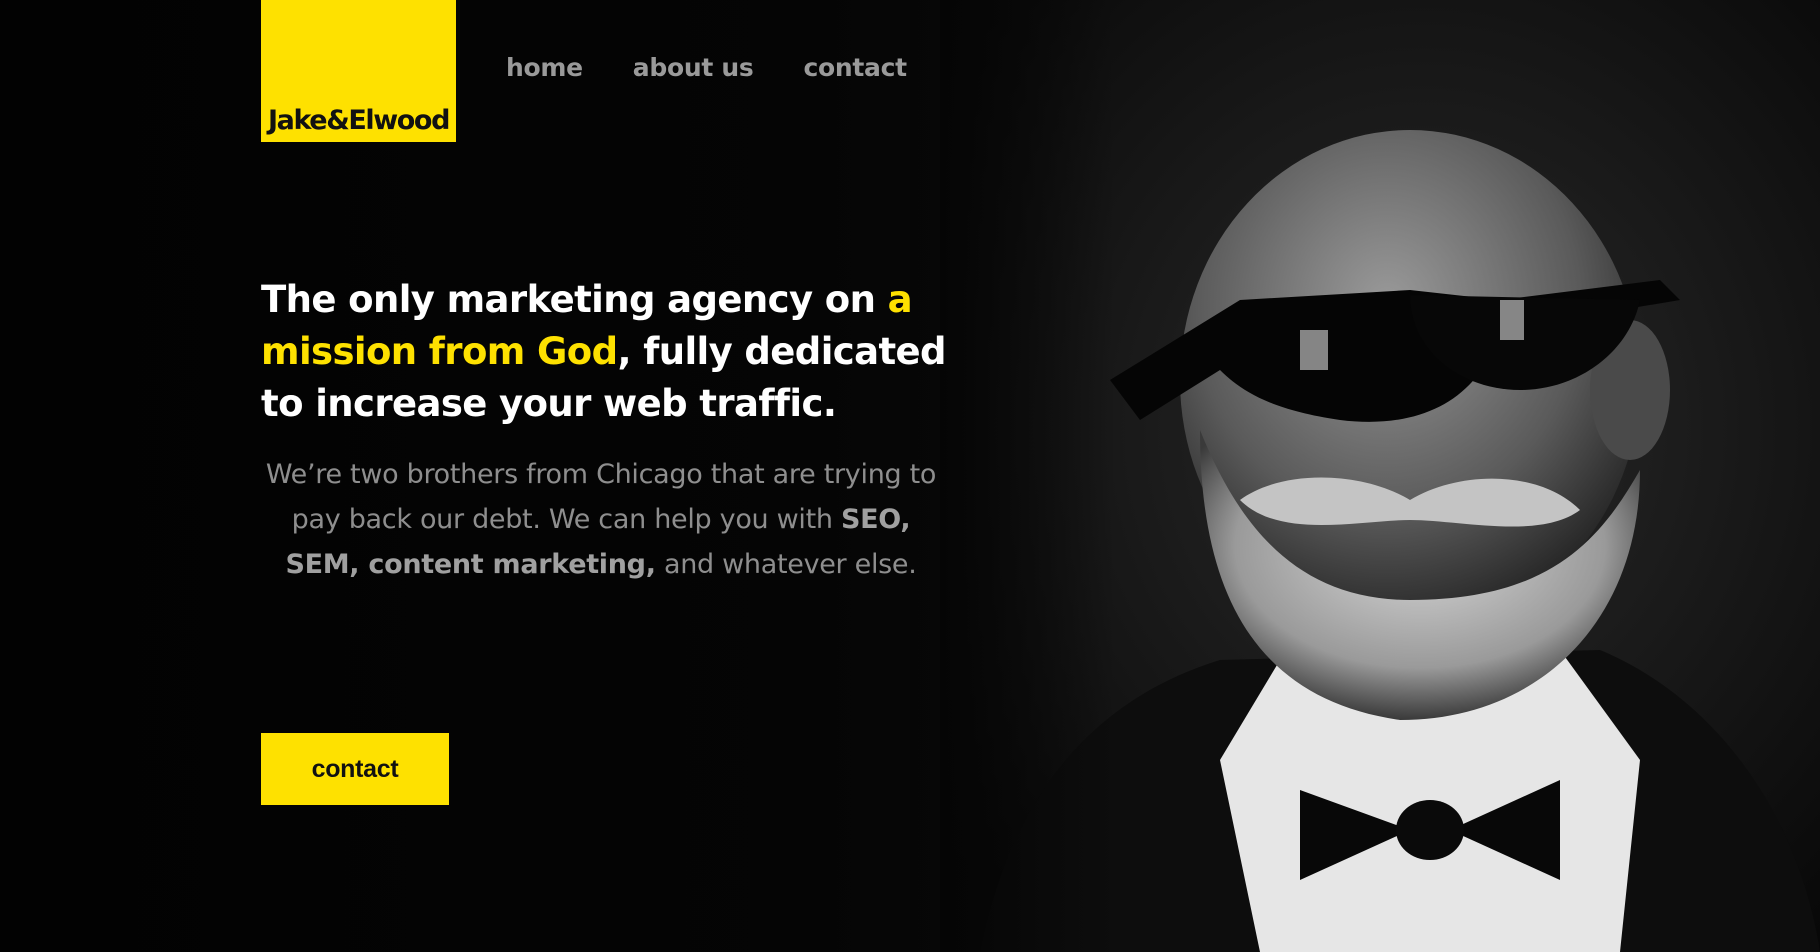  What do you see at coordinates (693, 67) in the screenshot?
I see `nav-about-us-link: about us` at bounding box center [693, 67].